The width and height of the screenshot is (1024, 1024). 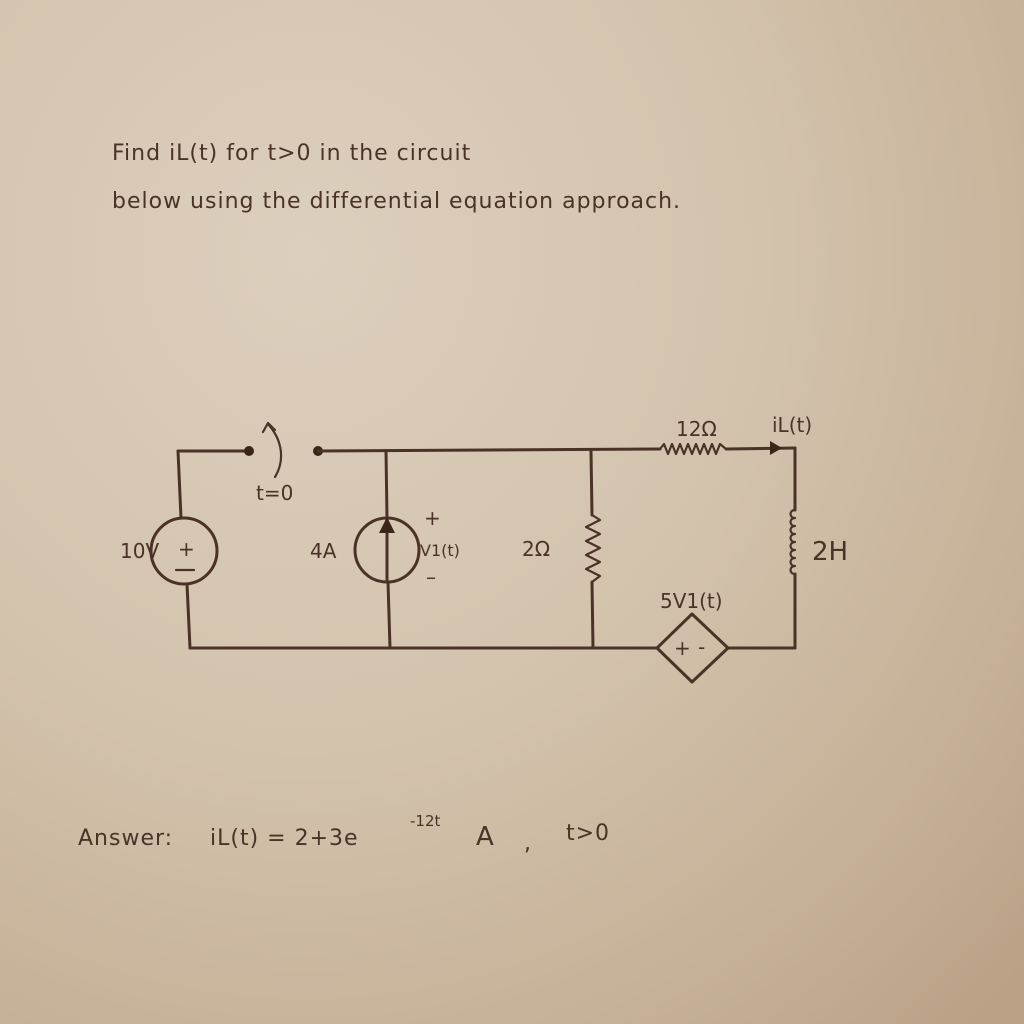 I want to click on dependent-source-minus: -, so click(x=701, y=647).